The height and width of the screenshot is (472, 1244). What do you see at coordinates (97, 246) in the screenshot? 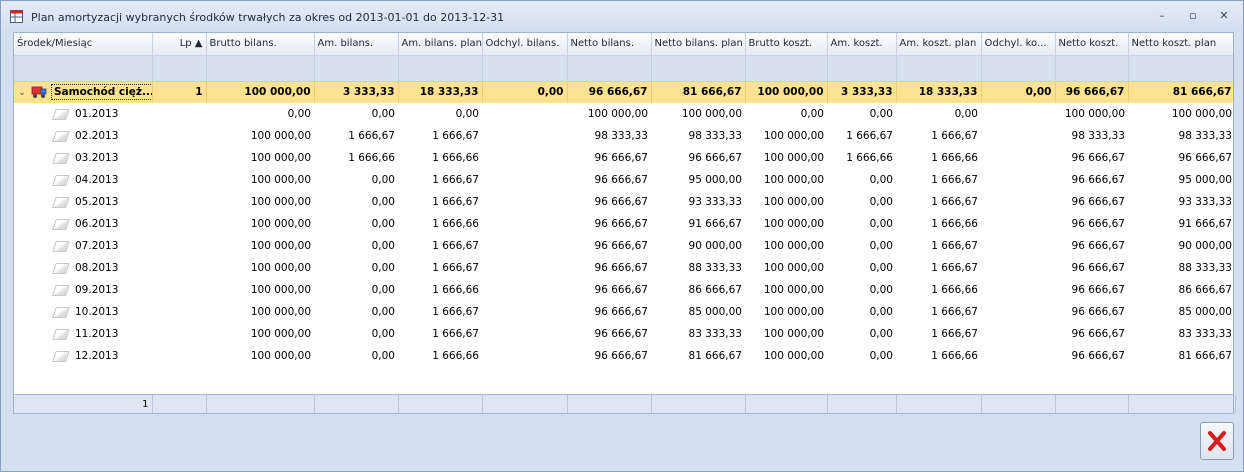
I see `month-label: 07.2013` at bounding box center [97, 246].